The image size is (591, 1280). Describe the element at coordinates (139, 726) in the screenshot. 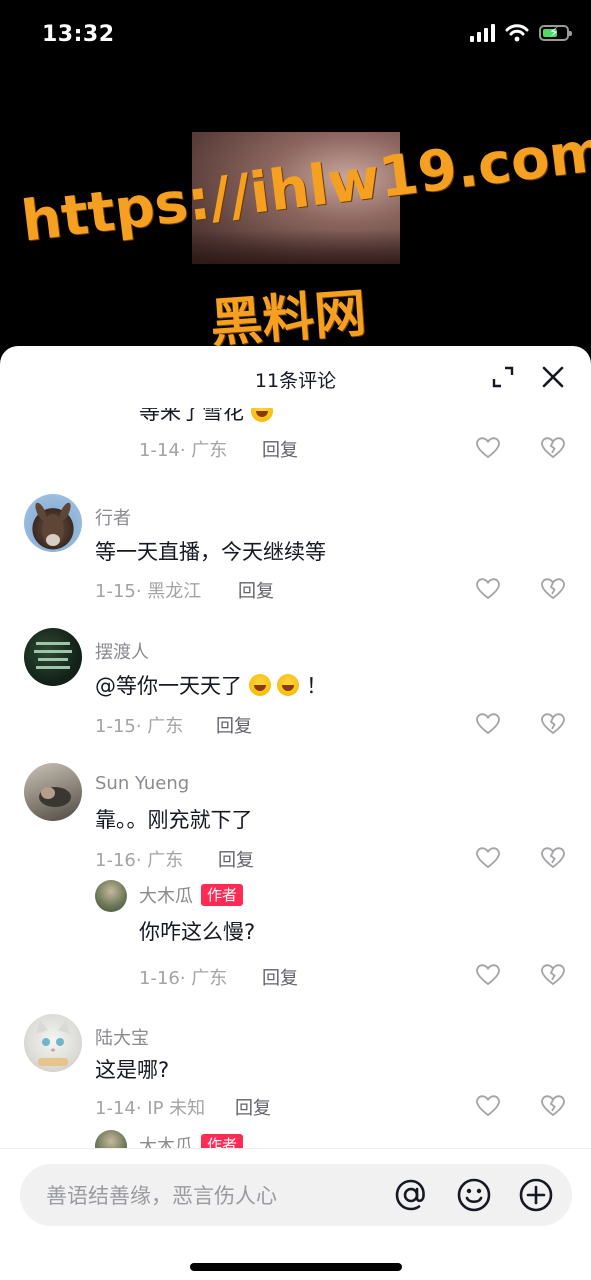

I see `comment-date-location: 1-15· 广东` at that location.